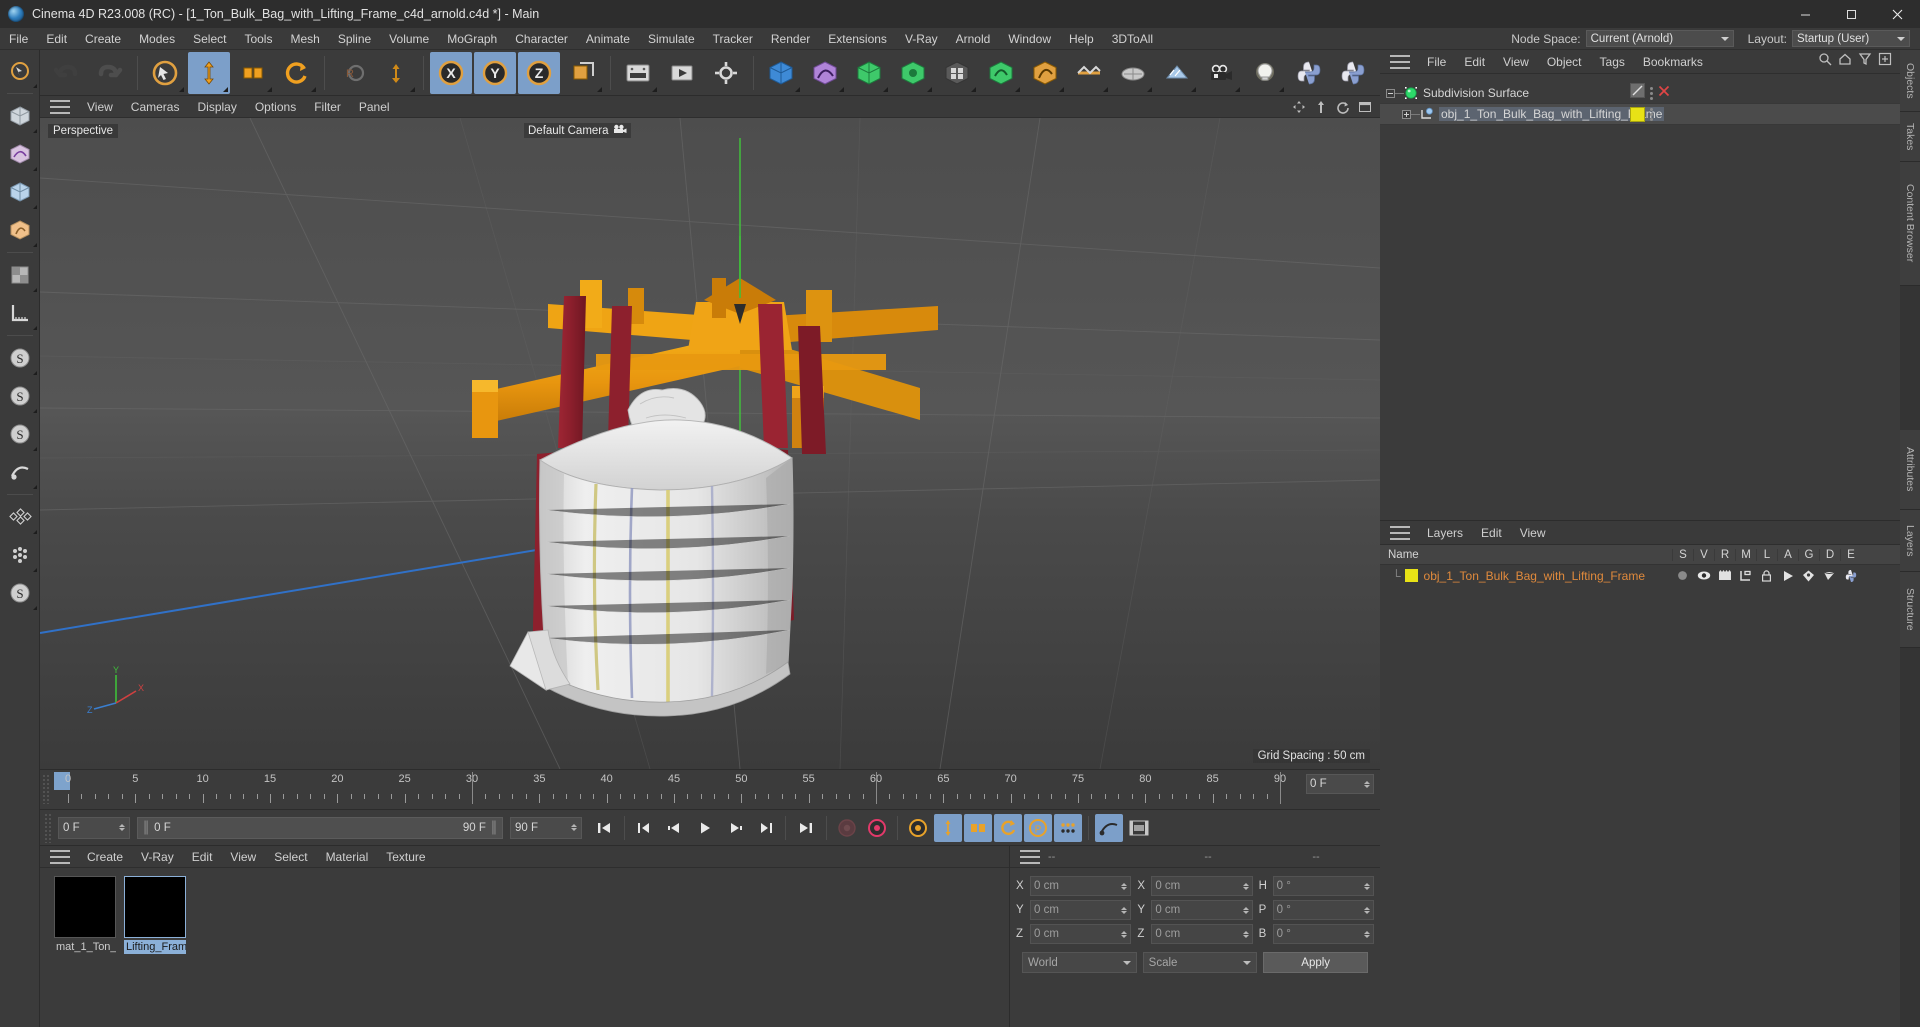  What do you see at coordinates (1133, 73) in the screenshot?
I see `floor-button` at bounding box center [1133, 73].